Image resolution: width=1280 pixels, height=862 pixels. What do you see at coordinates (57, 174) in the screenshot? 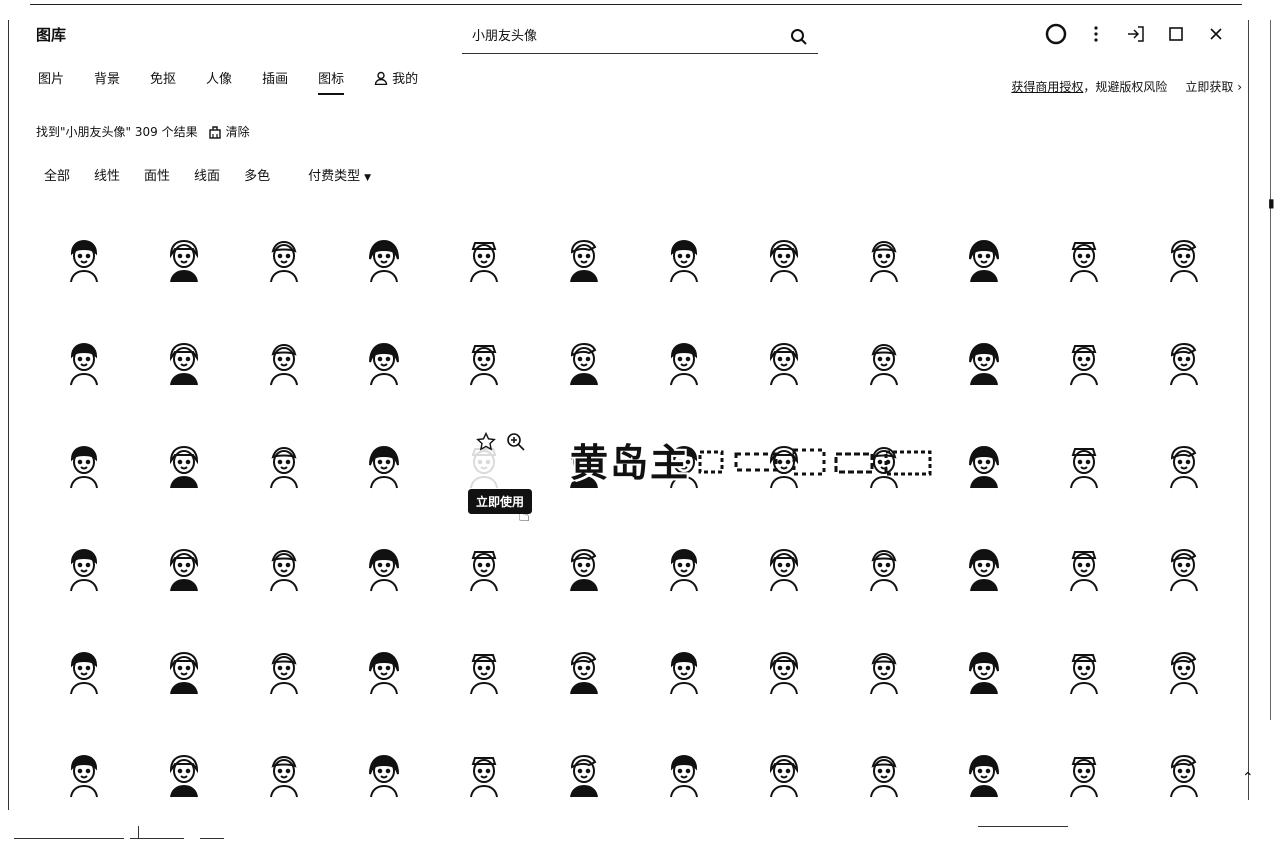
I see `filter-all: 全部` at bounding box center [57, 174].